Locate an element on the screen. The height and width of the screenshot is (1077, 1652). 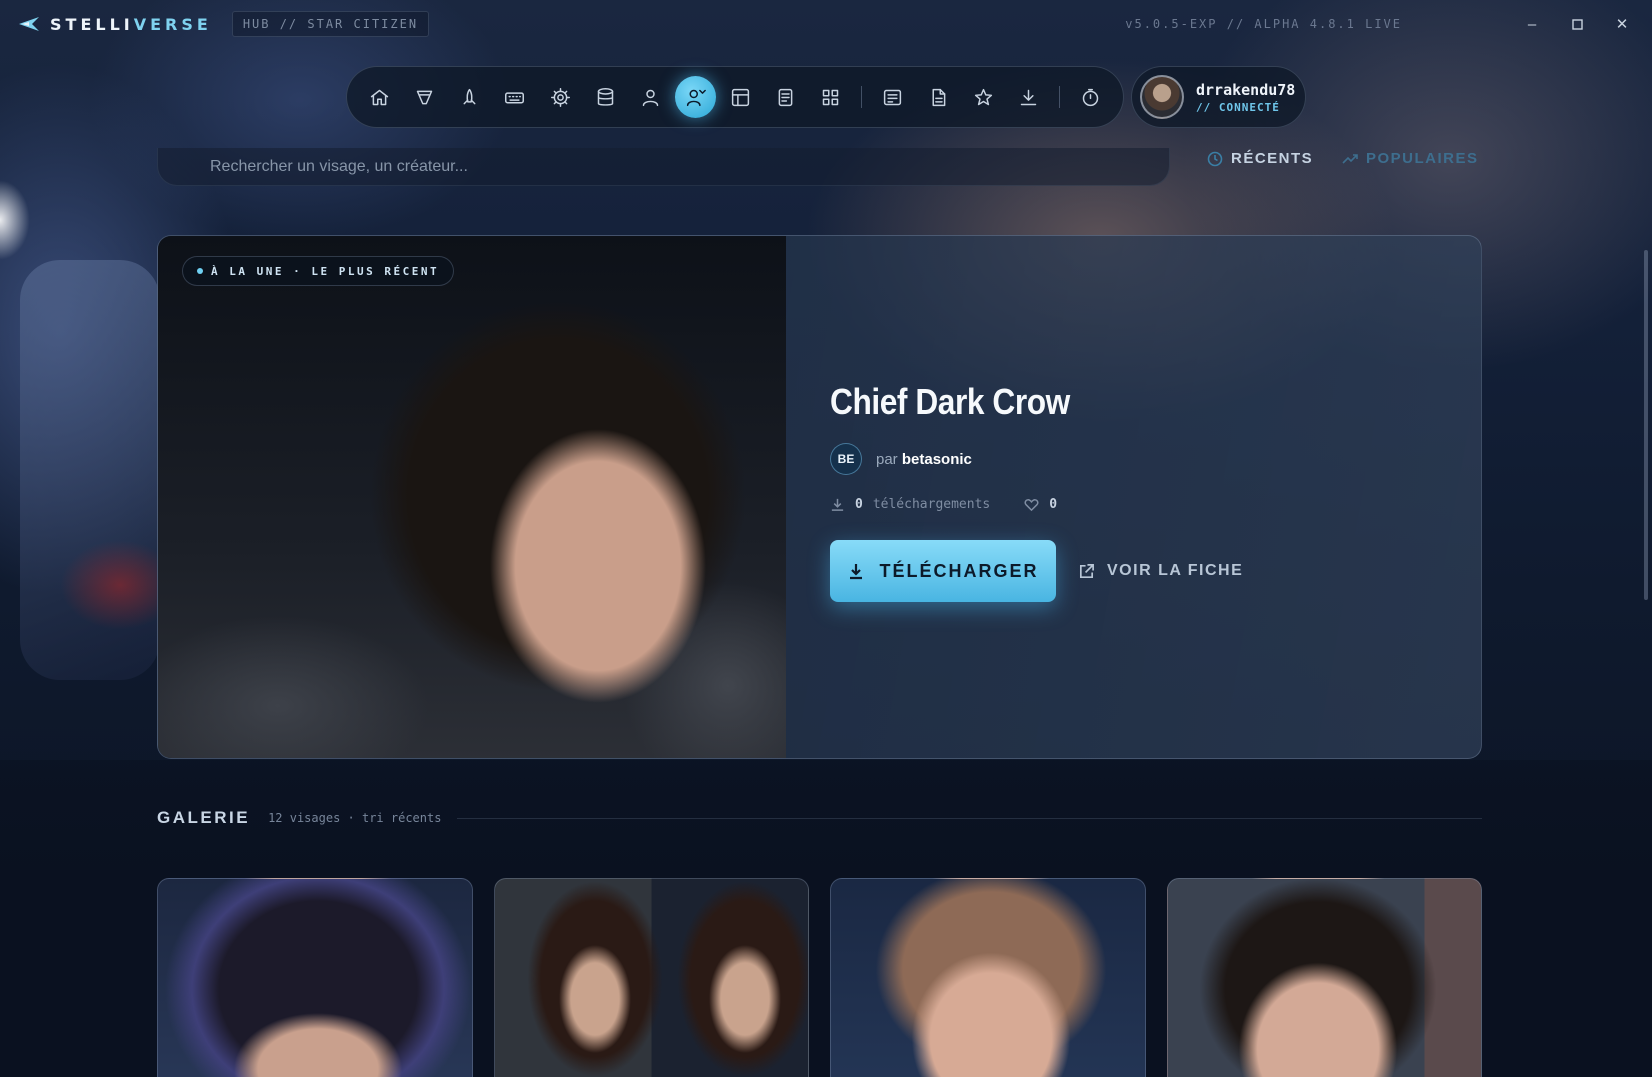
sort-popular-label: POPULAIRES is located at coordinates (1422, 158).